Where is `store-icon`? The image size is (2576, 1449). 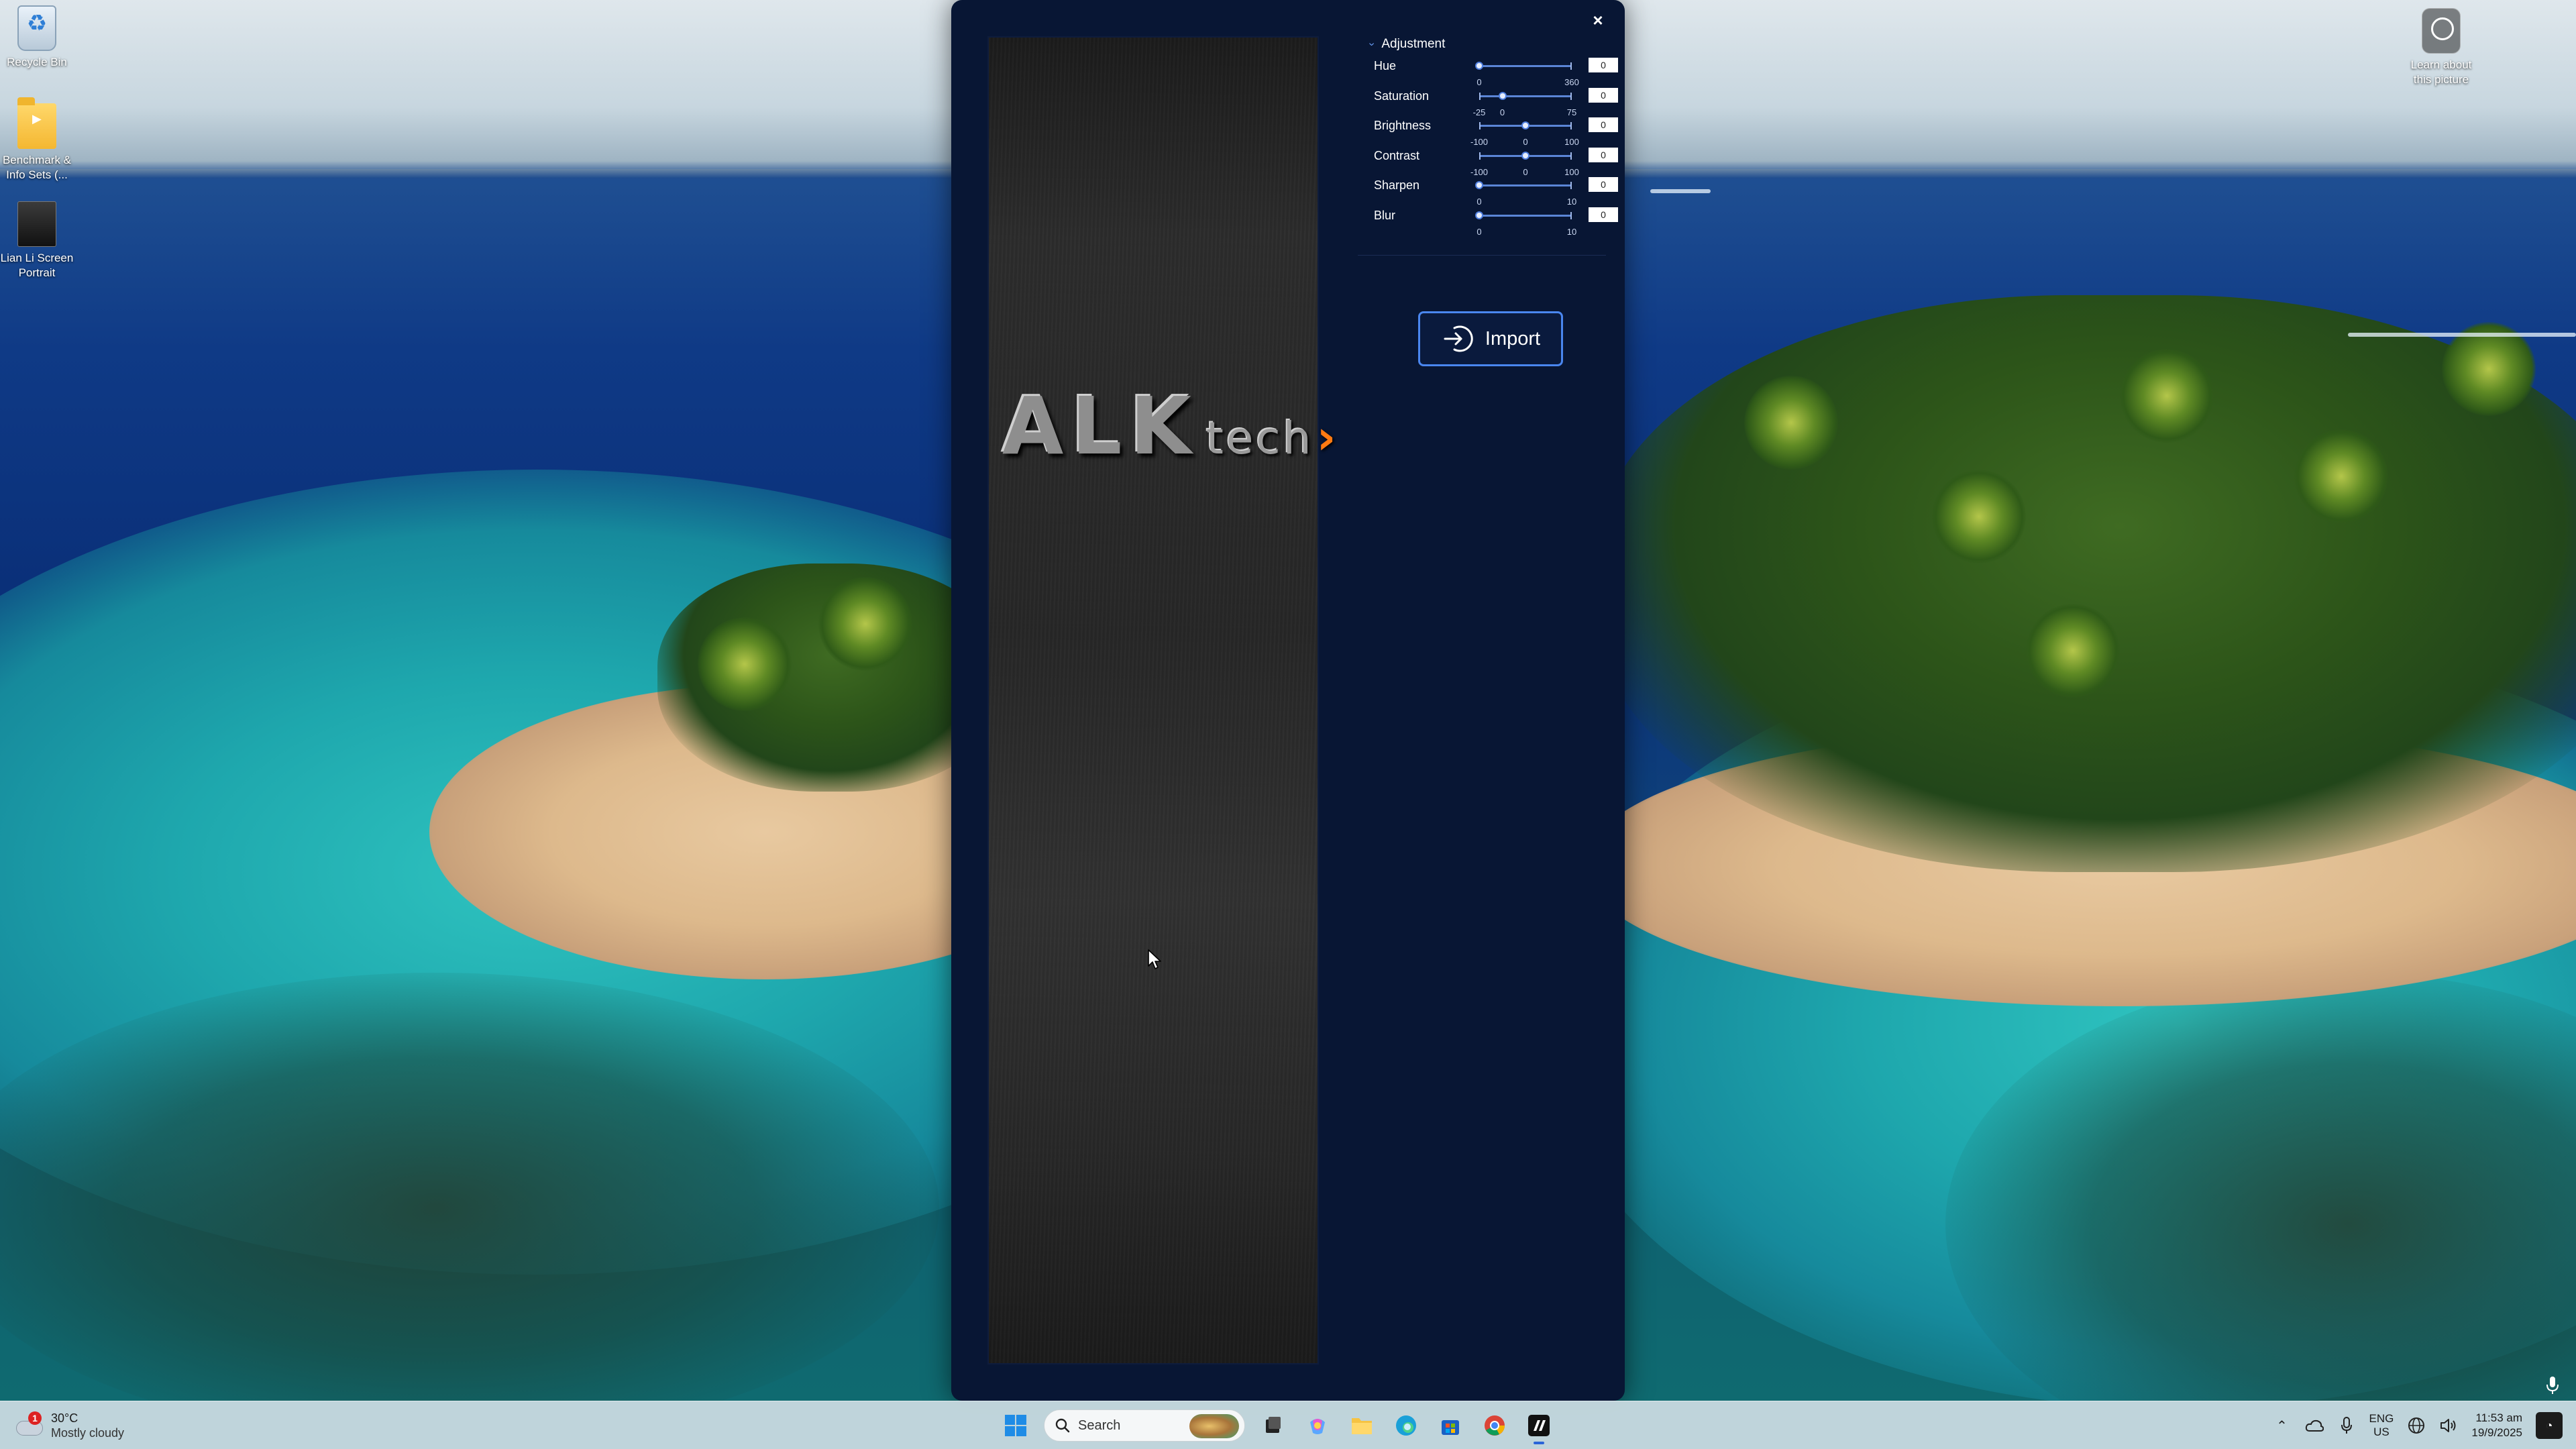 store-icon is located at coordinates (1450, 1427).